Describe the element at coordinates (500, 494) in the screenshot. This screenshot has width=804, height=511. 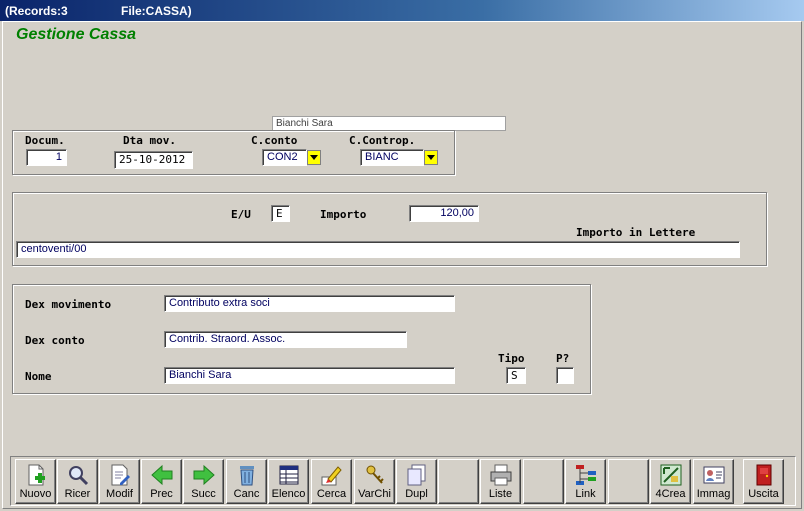
I see `liste-label: Liste` at that location.